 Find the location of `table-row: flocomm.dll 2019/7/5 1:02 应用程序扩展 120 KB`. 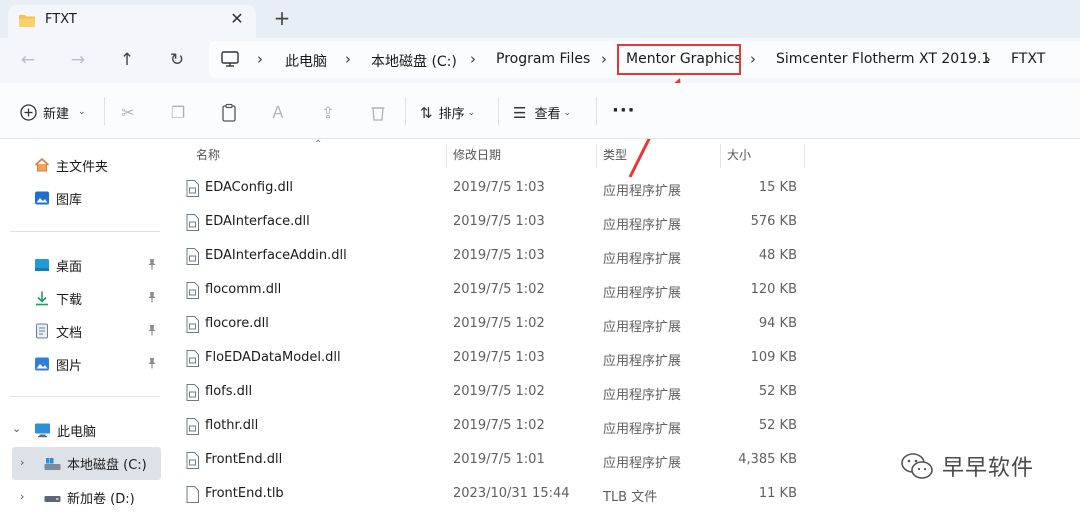

table-row: flocomm.dll 2019/7/5 1:02 应用程序扩展 120 KB is located at coordinates (631, 291).